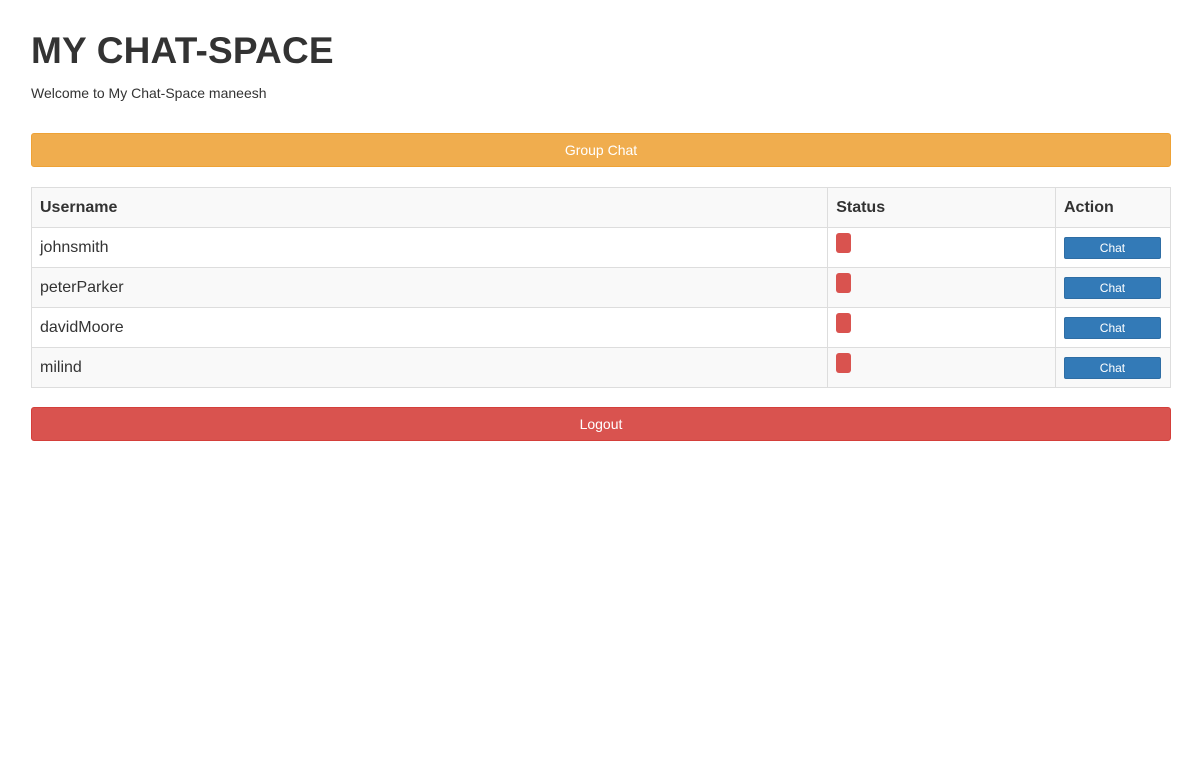 The width and height of the screenshot is (1203, 765). What do you see at coordinates (601, 150) in the screenshot?
I see `group-chat-button: Group Chat` at bounding box center [601, 150].